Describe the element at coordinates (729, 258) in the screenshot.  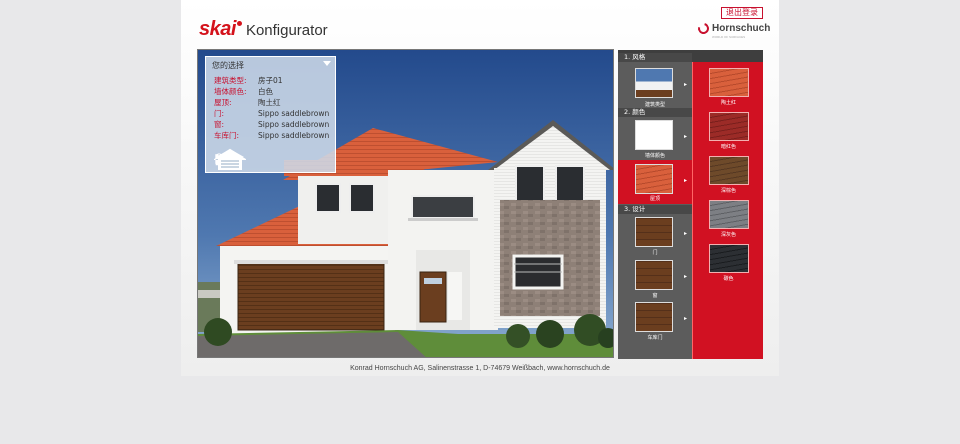
I see `roof-option-charcoal` at that location.